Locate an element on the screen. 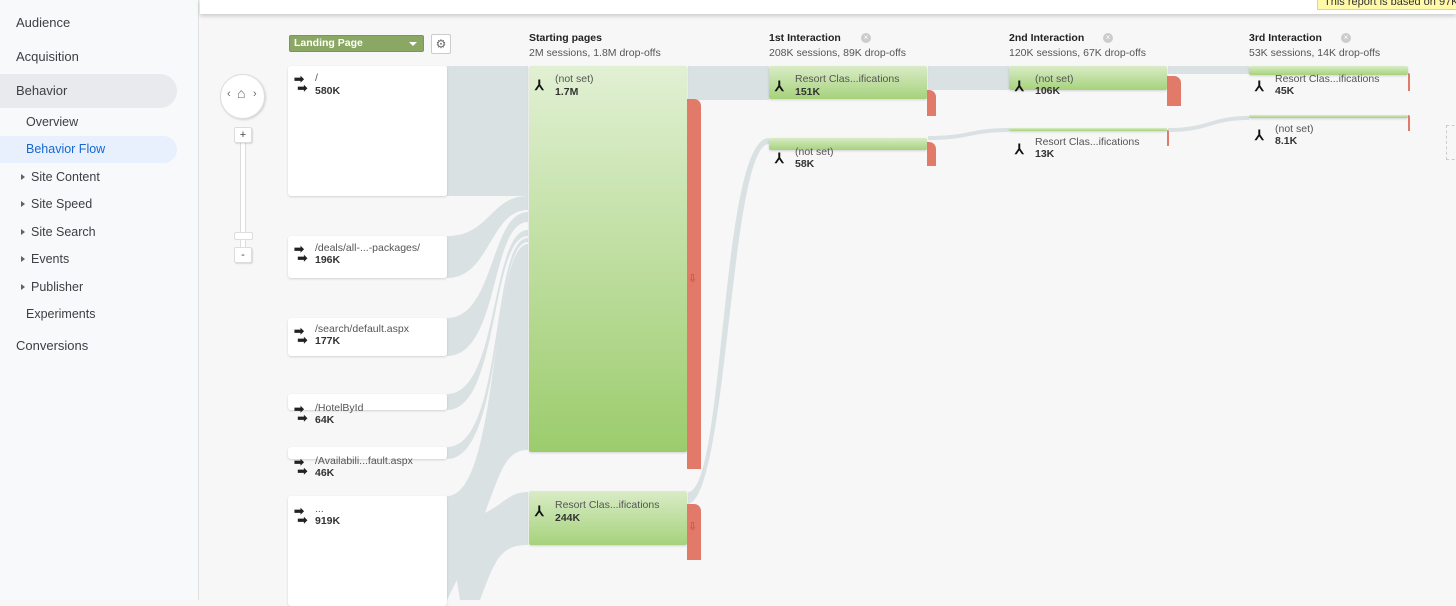 This screenshot has height=606, width=1456. pan-right-icon: › is located at coordinates (255, 94).